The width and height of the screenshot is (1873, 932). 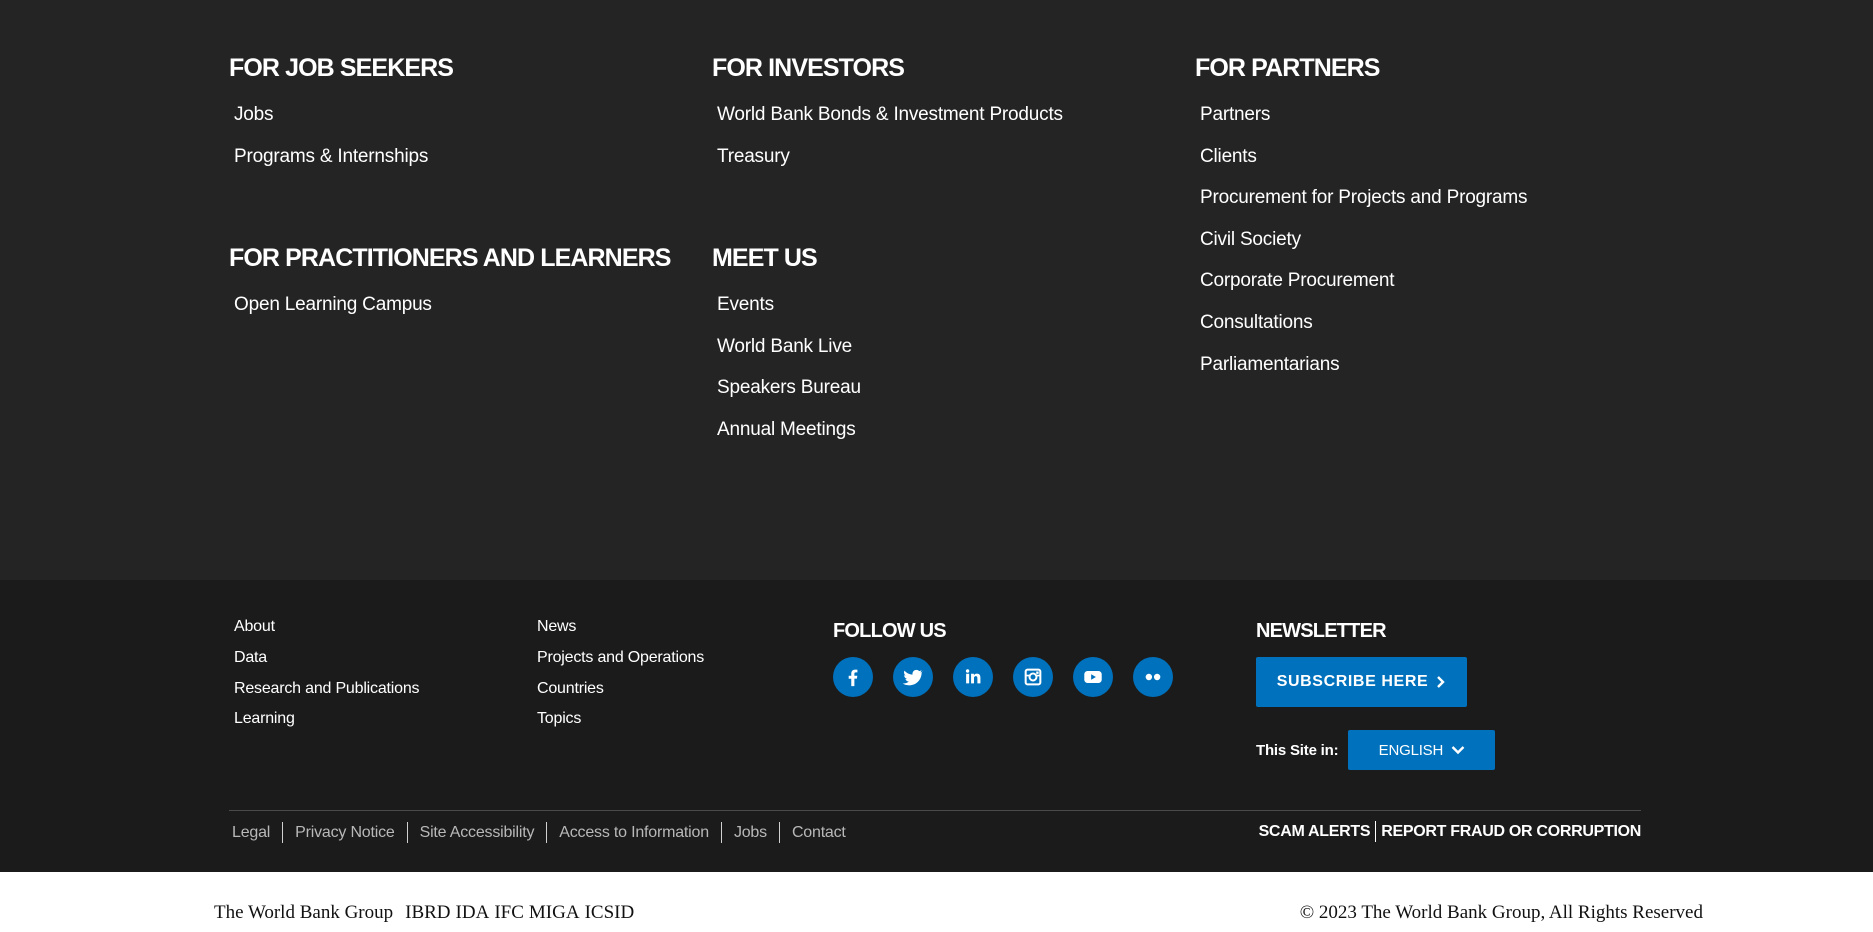 I want to click on programs-internships-link: Programs & Internships, so click(x=331, y=157).